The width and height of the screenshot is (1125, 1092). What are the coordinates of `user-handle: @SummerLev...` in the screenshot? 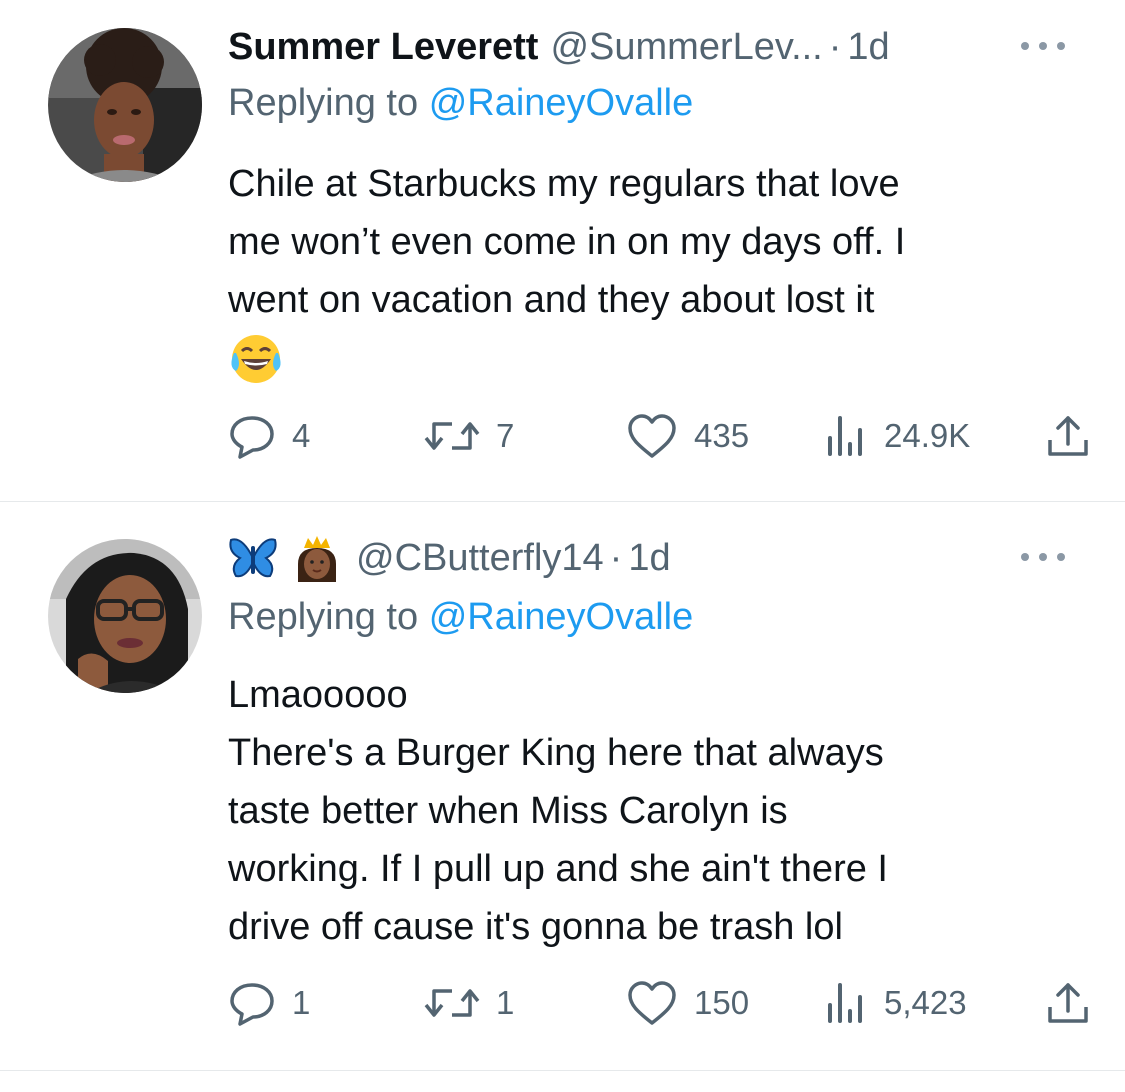 It's located at (686, 47).